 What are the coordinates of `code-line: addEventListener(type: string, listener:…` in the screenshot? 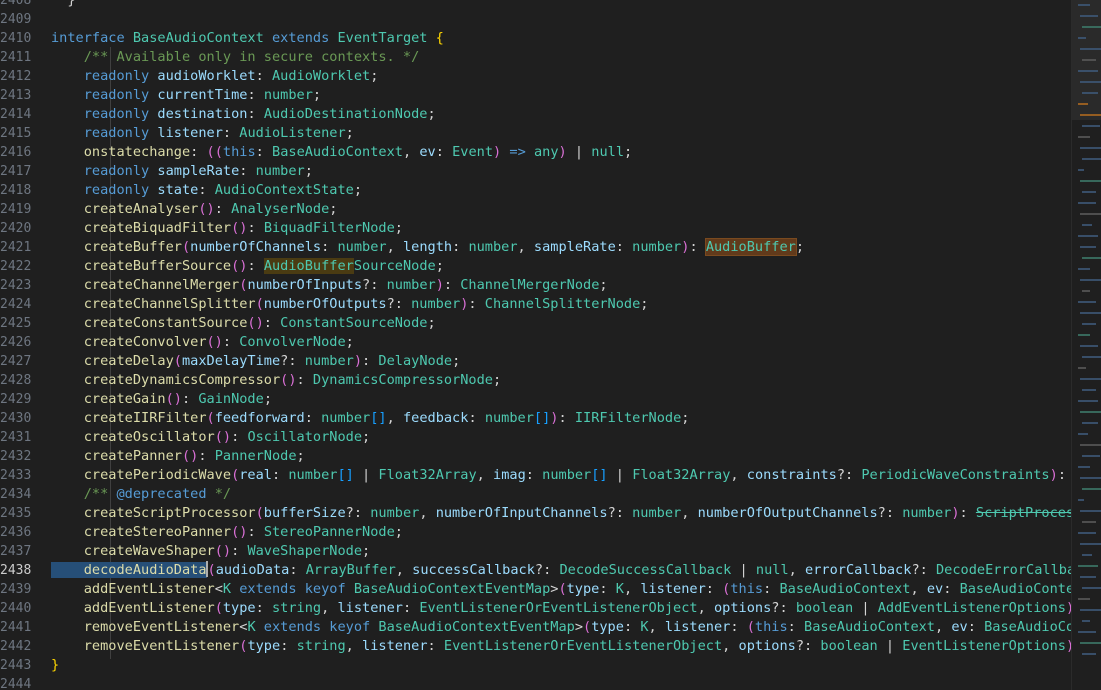 It's located at (561, 608).